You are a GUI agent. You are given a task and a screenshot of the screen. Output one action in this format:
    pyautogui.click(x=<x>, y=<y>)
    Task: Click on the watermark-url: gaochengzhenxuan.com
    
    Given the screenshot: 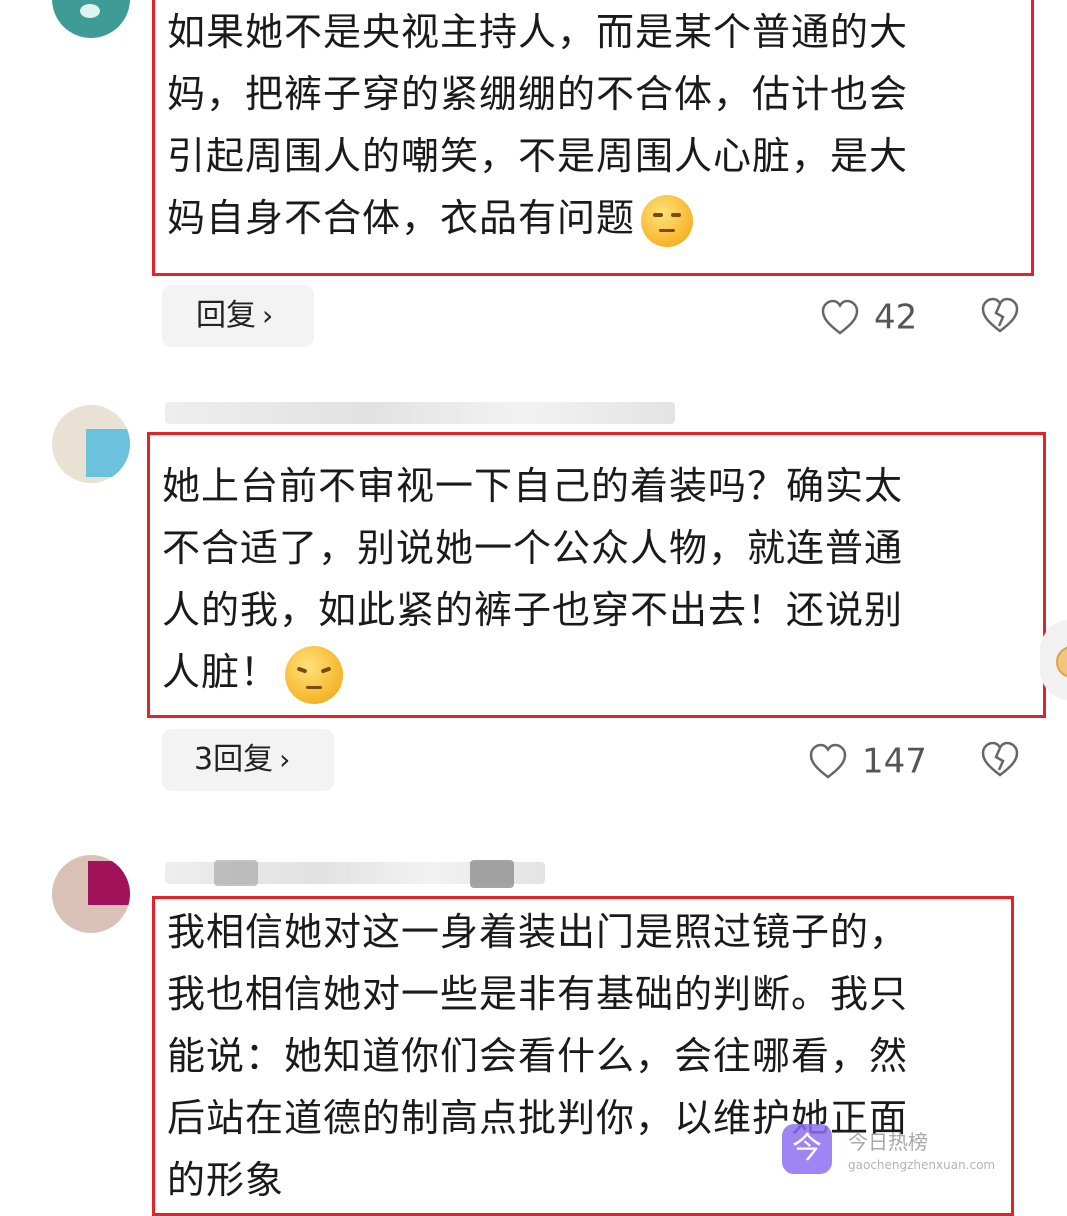 What is the action you would take?
    pyautogui.click(x=922, y=1165)
    